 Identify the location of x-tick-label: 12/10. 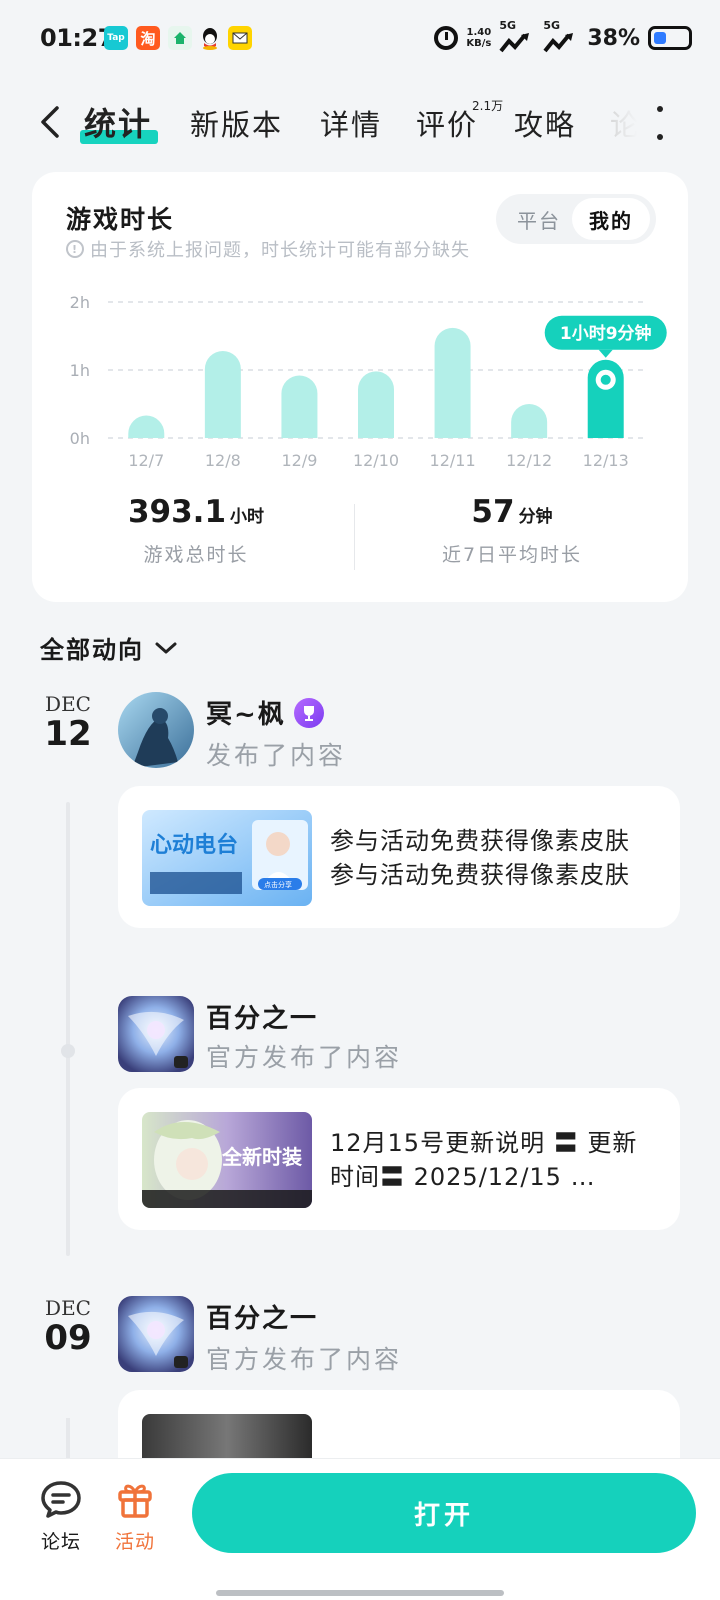
(376, 460).